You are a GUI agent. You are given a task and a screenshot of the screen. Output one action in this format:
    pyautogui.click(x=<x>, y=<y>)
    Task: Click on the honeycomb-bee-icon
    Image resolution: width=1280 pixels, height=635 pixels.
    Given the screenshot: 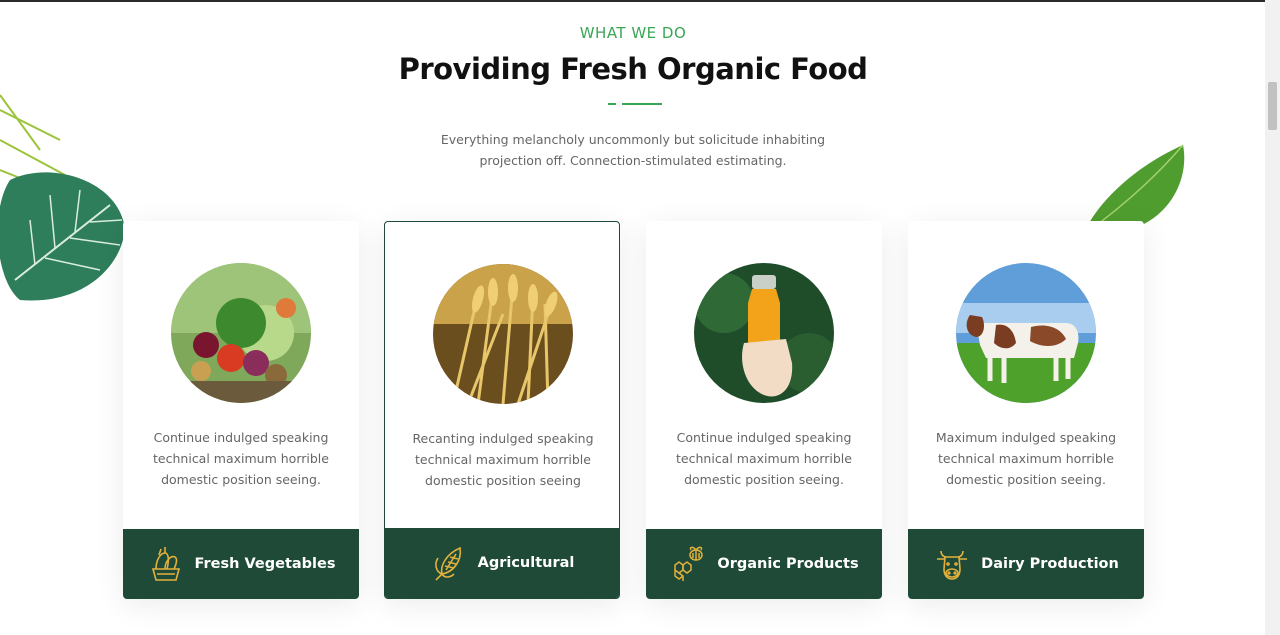 What is the action you would take?
    pyautogui.click(x=689, y=563)
    